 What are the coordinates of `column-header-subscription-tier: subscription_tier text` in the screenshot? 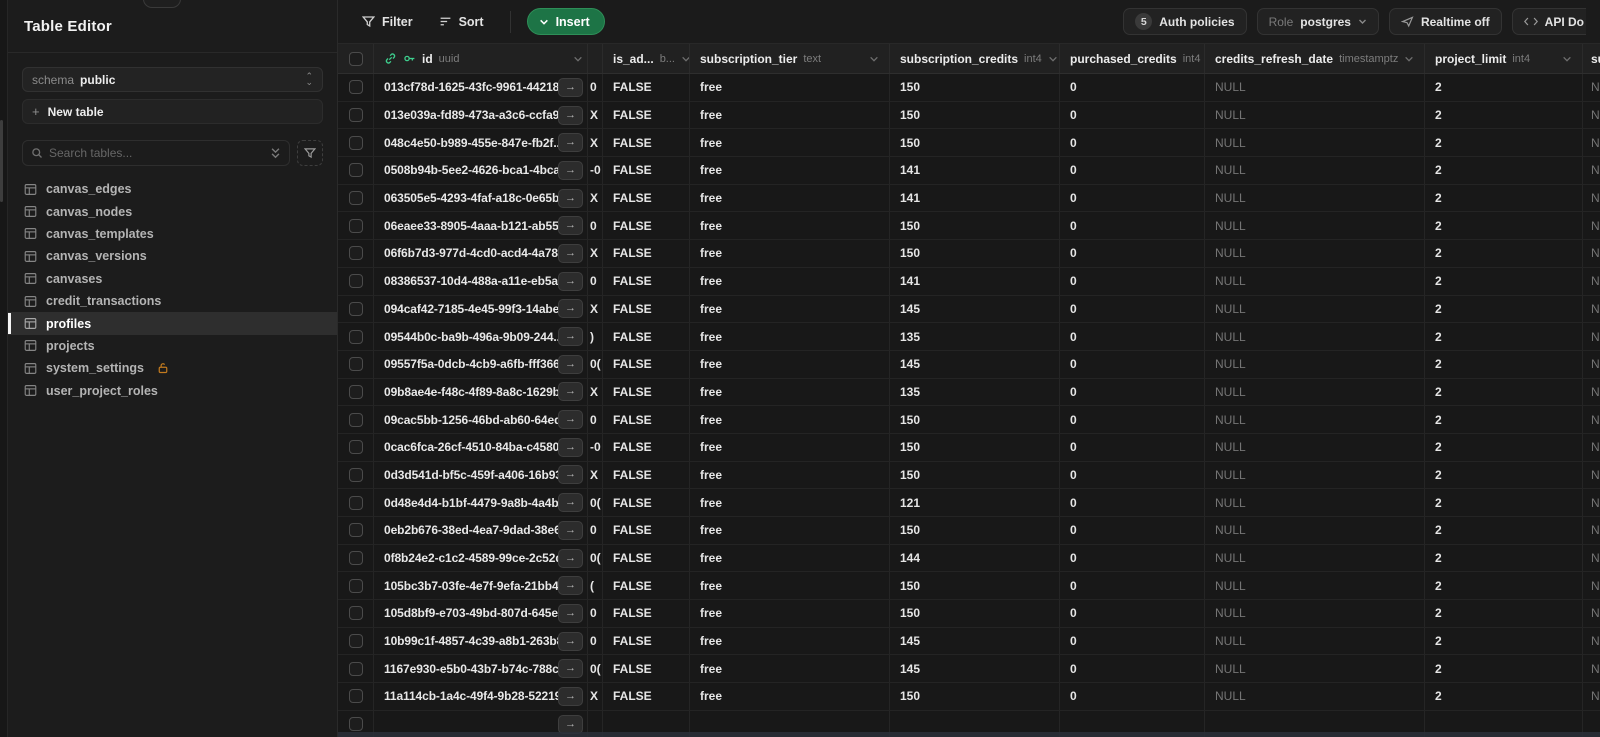 It's located at (790, 58).